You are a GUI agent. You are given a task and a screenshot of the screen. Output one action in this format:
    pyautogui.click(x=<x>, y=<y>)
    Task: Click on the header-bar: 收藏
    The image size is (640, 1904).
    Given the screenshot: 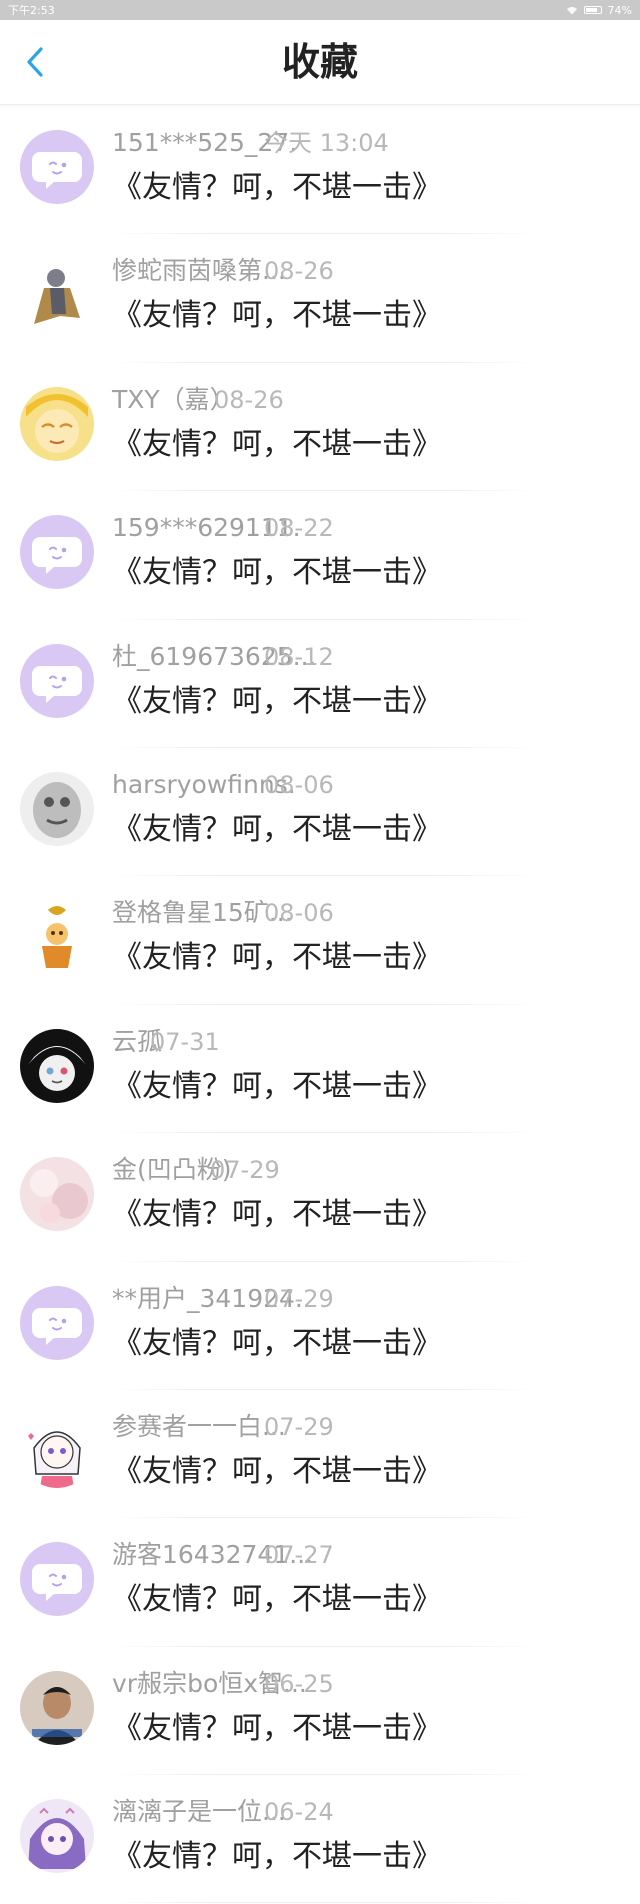 What is the action you would take?
    pyautogui.click(x=320, y=62)
    